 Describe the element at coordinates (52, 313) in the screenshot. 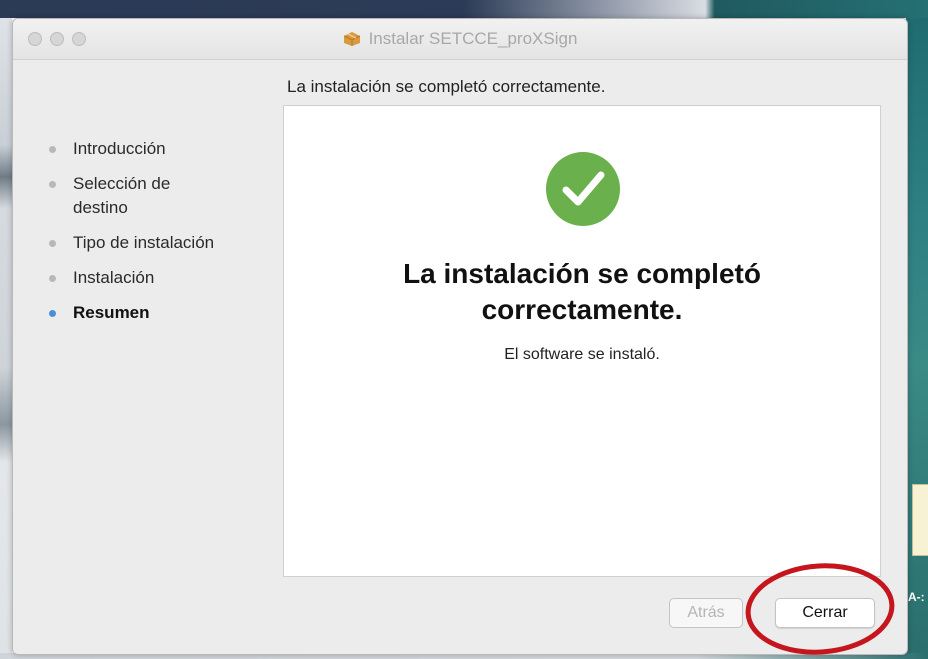

I see `step-dot-active-icon` at that location.